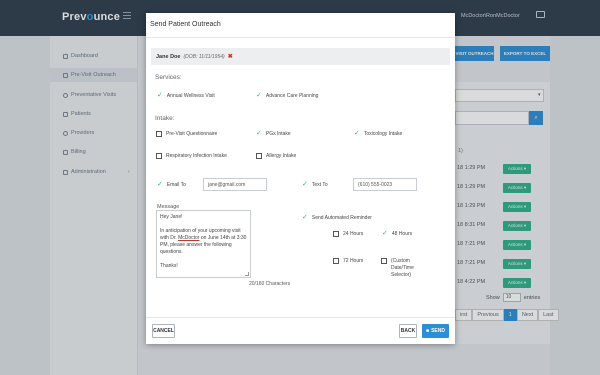  What do you see at coordinates (185, 24) in the screenshot?
I see `modal-title: Send Patient Outreach` at bounding box center [185, 24].